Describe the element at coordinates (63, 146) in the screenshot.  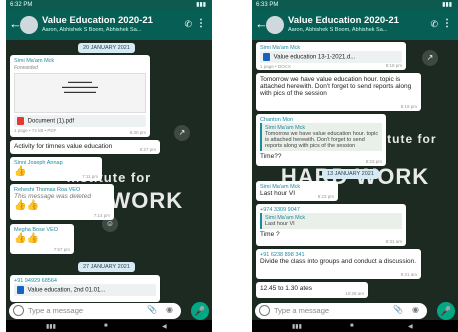
I see `message-text: Activity for timnes value education` at that location.